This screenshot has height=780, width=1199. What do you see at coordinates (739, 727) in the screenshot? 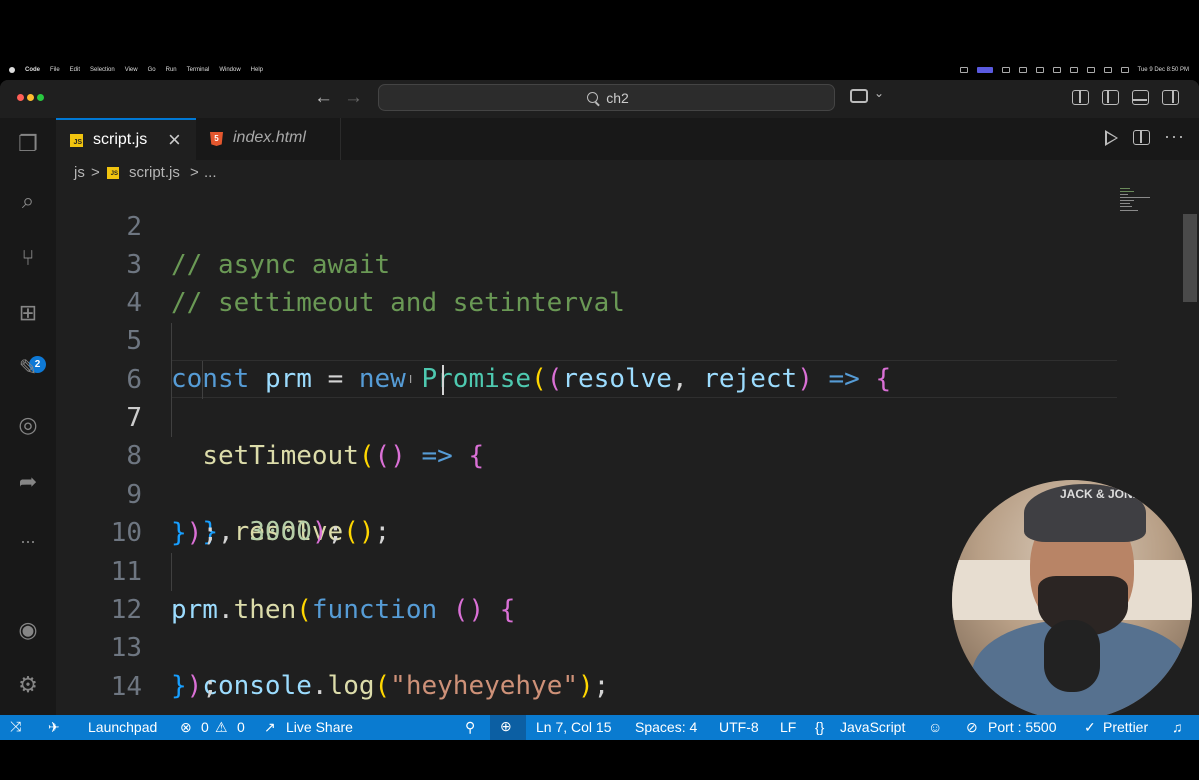
I see `encoding: UTF-8` at bounding box center [739, 727].